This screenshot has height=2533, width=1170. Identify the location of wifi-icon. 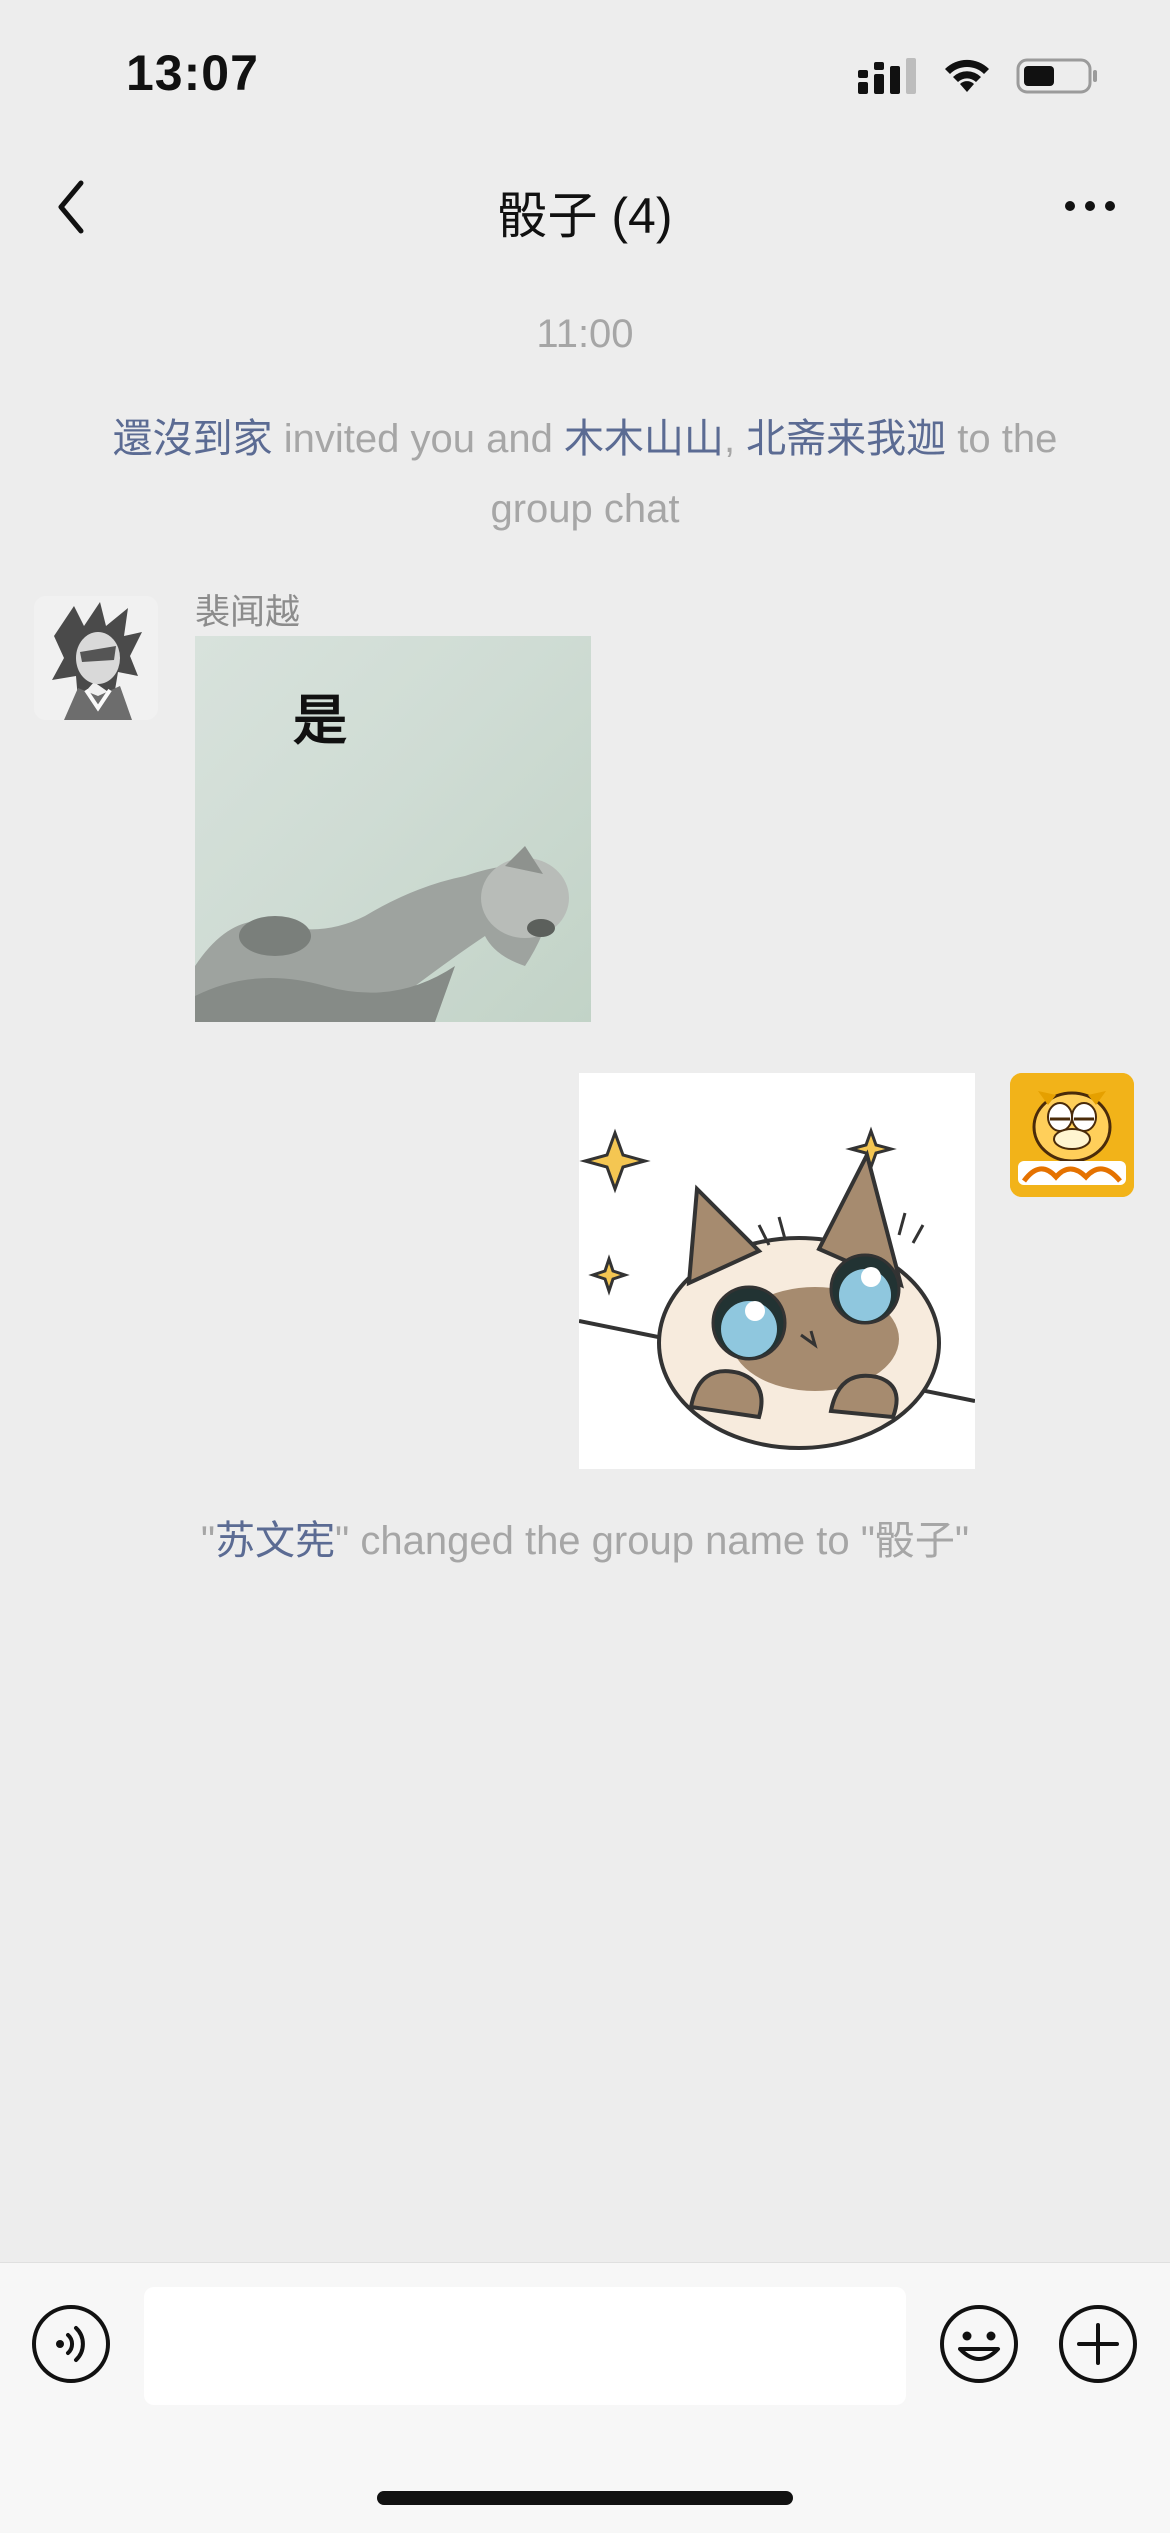
(967, 75).